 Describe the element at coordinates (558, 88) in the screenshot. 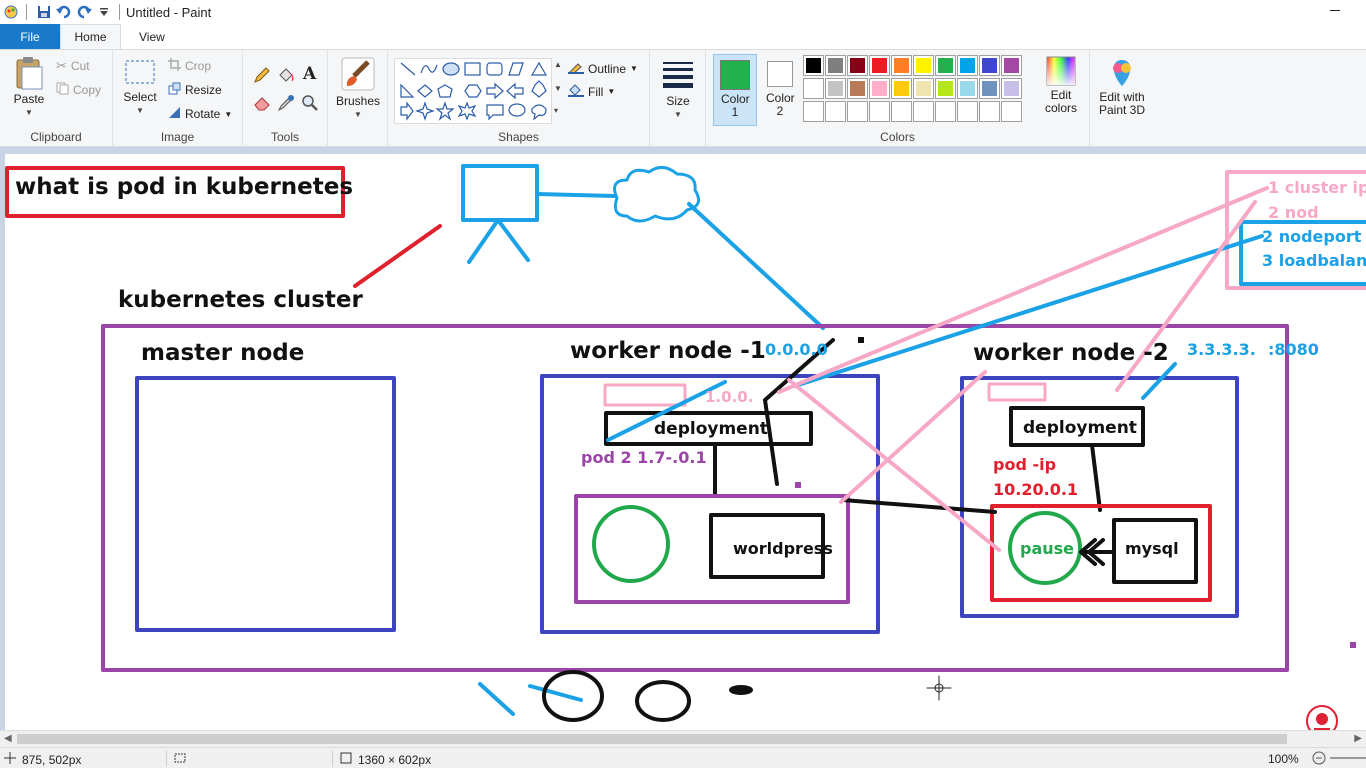

I see `shapes-scroll-down-icon: ▼` at that location.